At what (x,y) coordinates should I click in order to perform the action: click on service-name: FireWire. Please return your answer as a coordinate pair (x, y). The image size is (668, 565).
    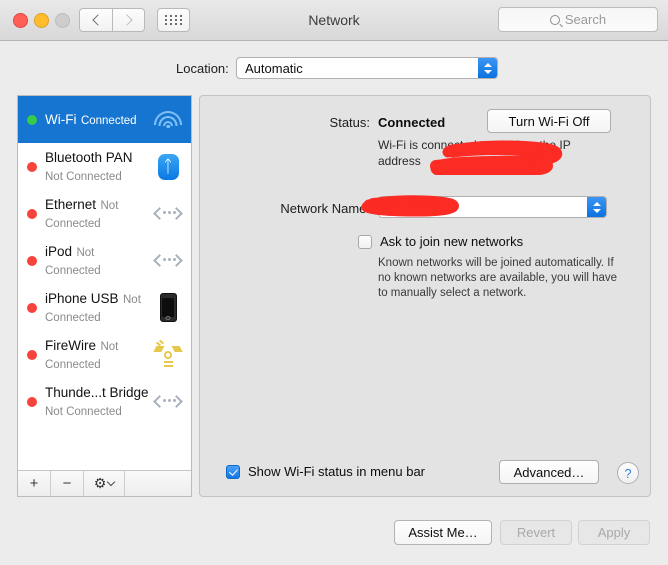
    Looking at the image, I should click on (70, 345).